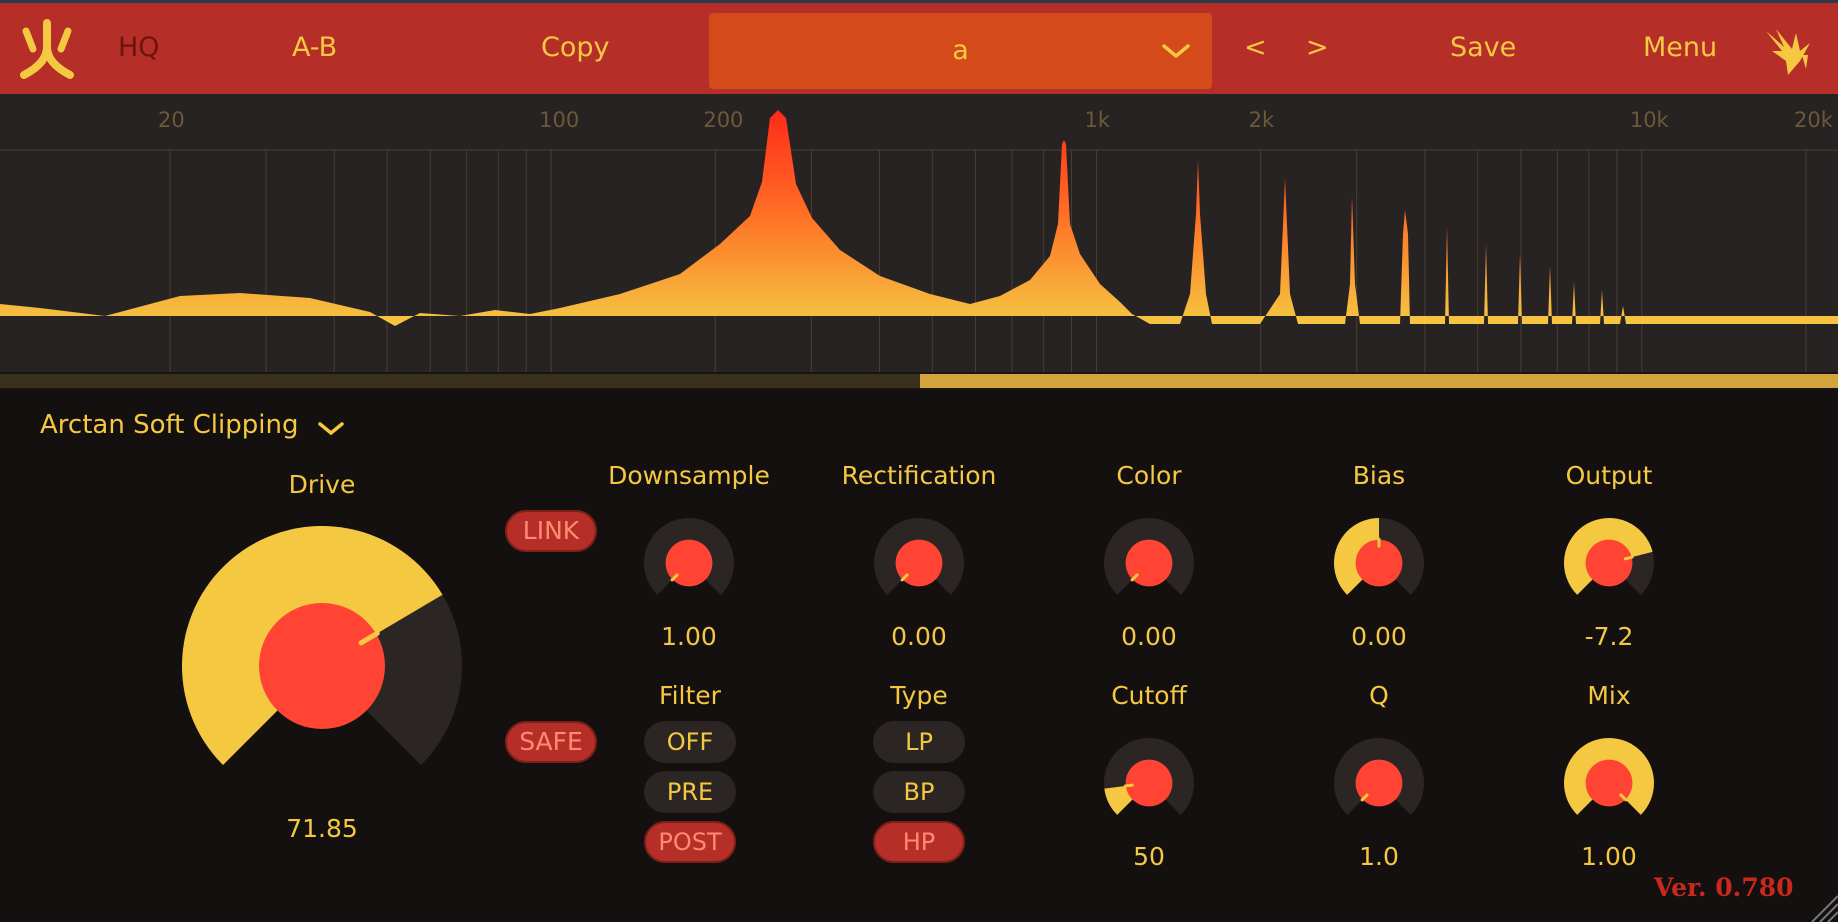 The image size is (1838, 922). I want to click on q-knob, so click(1379, 783).